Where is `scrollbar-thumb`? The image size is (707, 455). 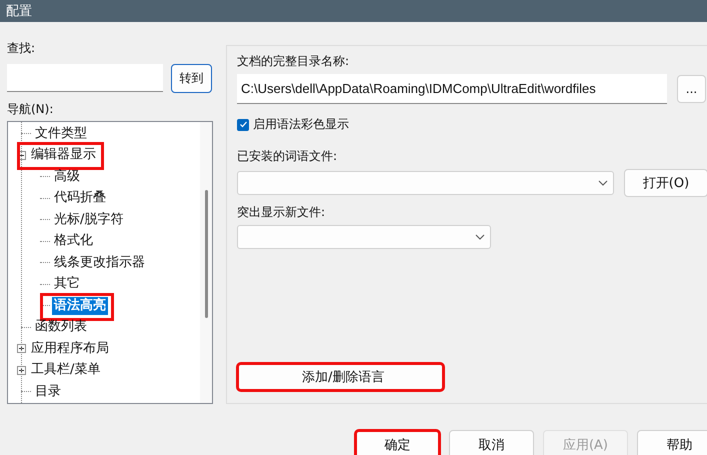 scrollbar-thumb is located at coordinates (206, 254).